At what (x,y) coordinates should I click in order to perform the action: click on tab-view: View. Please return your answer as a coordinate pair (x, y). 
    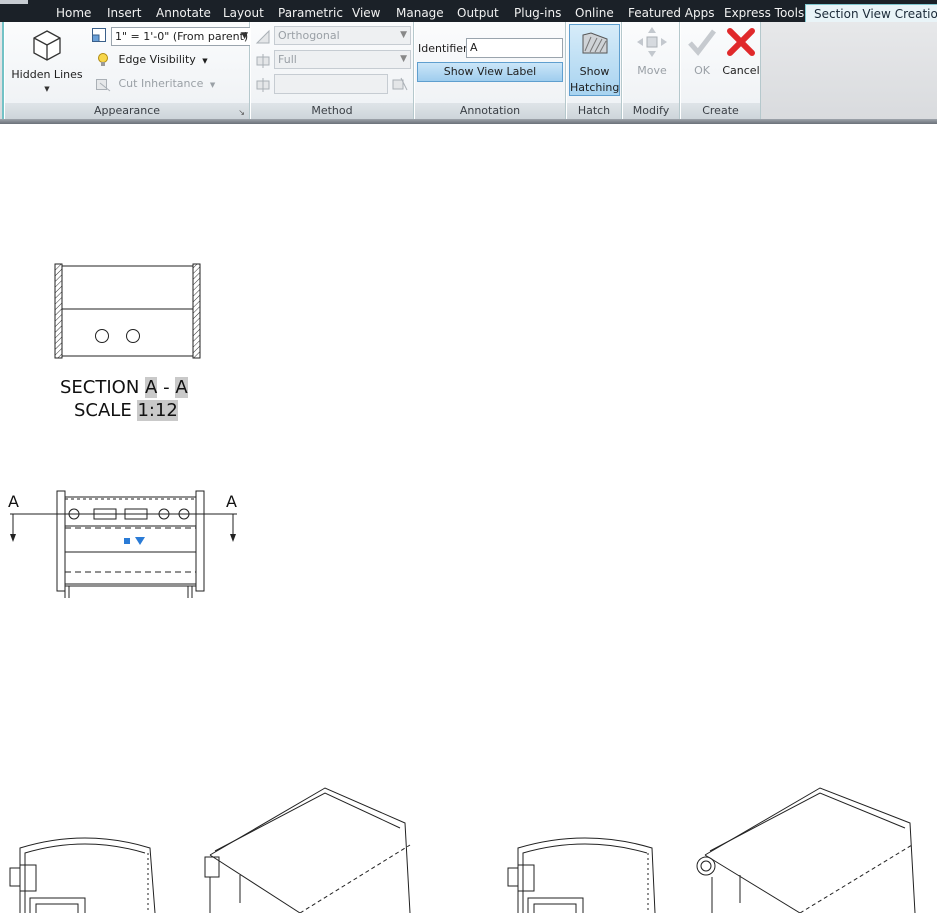
    Looking at the image, I should click on (366, 13).